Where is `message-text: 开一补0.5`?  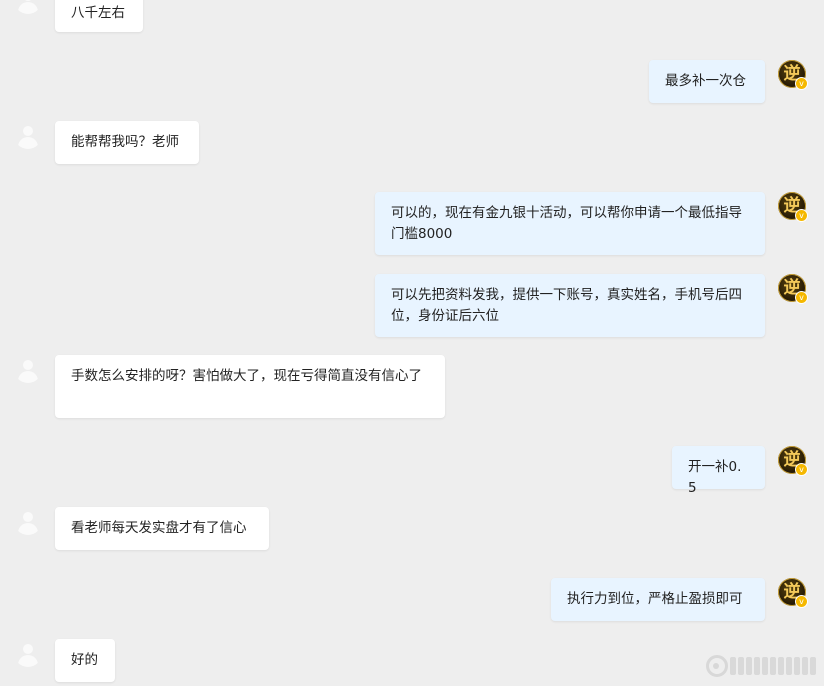 message-text: 开一补0.5 is located at coordinates (715, 477).